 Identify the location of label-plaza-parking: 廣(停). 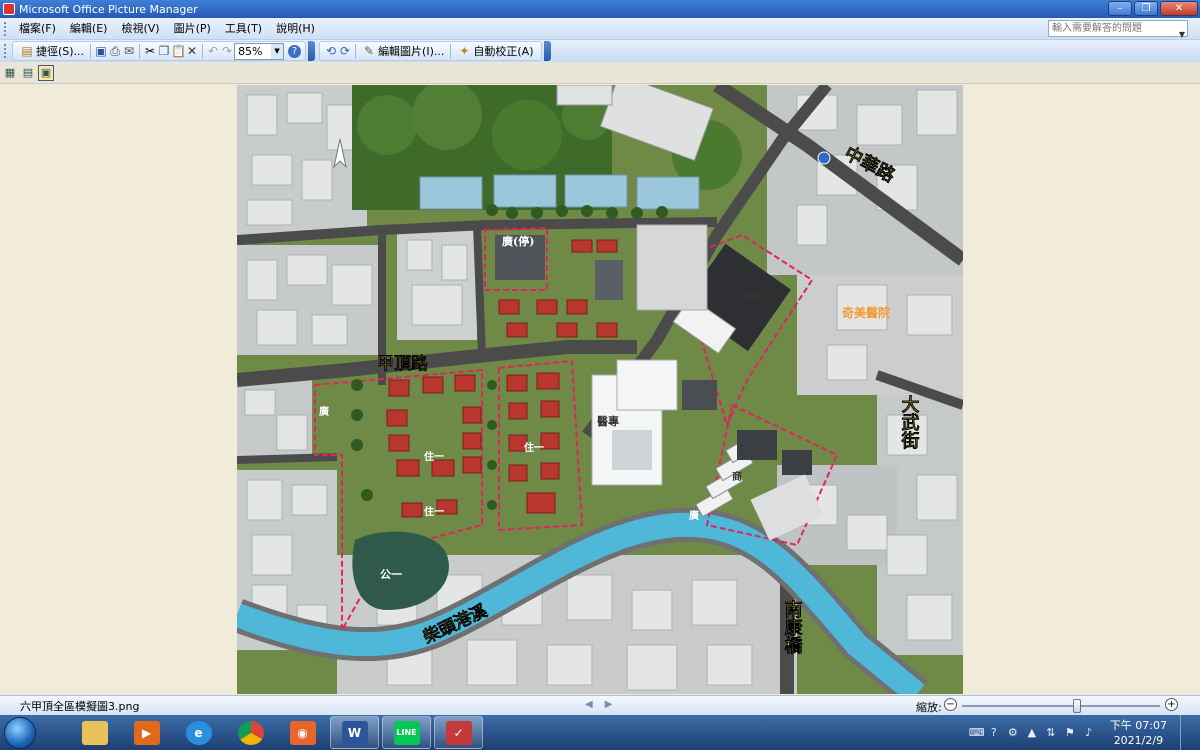
(518, 241).